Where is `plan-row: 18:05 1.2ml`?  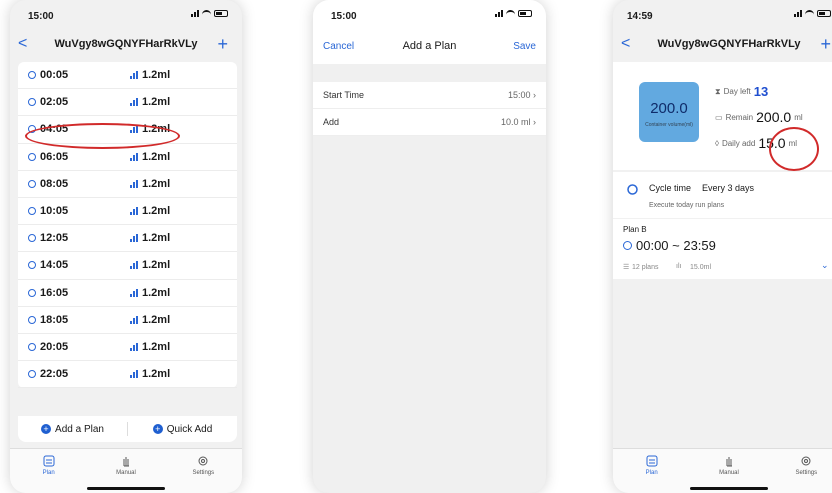 plan-row: 18:05 1.2ml is located at coordinates (127, 320).